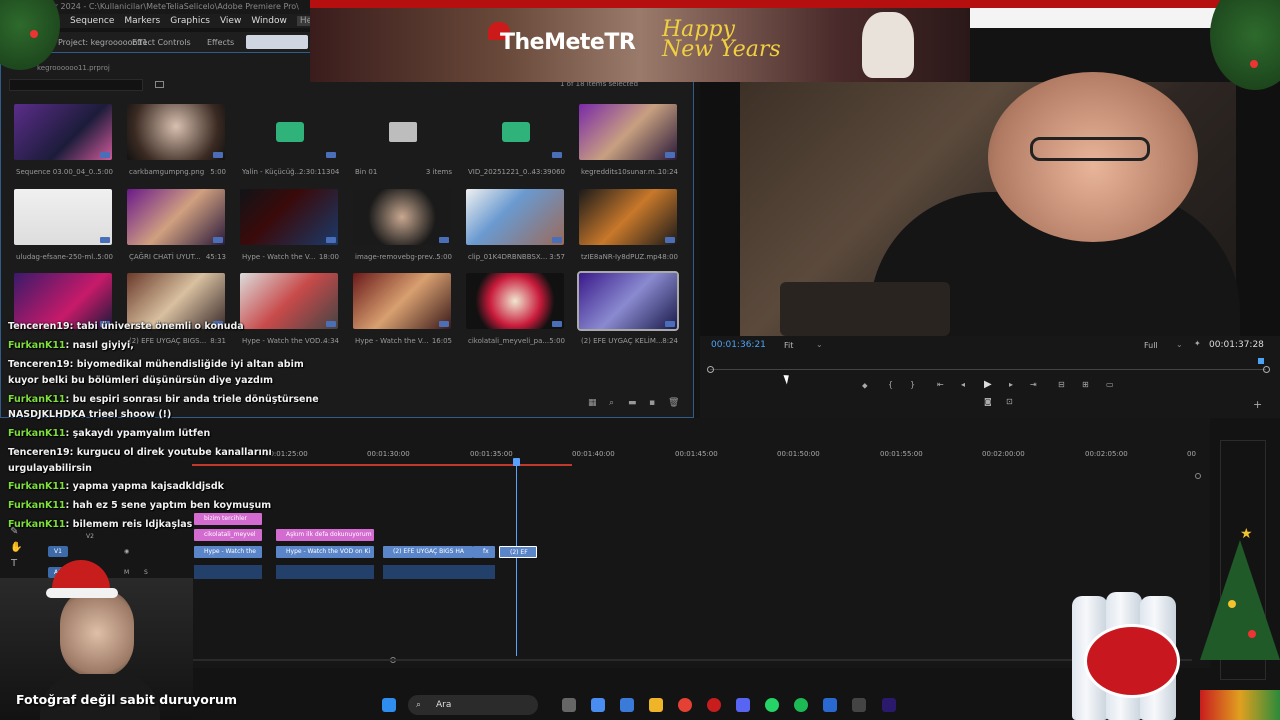  Describe the element at coordinates (1246, 534) in the screenshot. I see `star-icon: ★` at that location.